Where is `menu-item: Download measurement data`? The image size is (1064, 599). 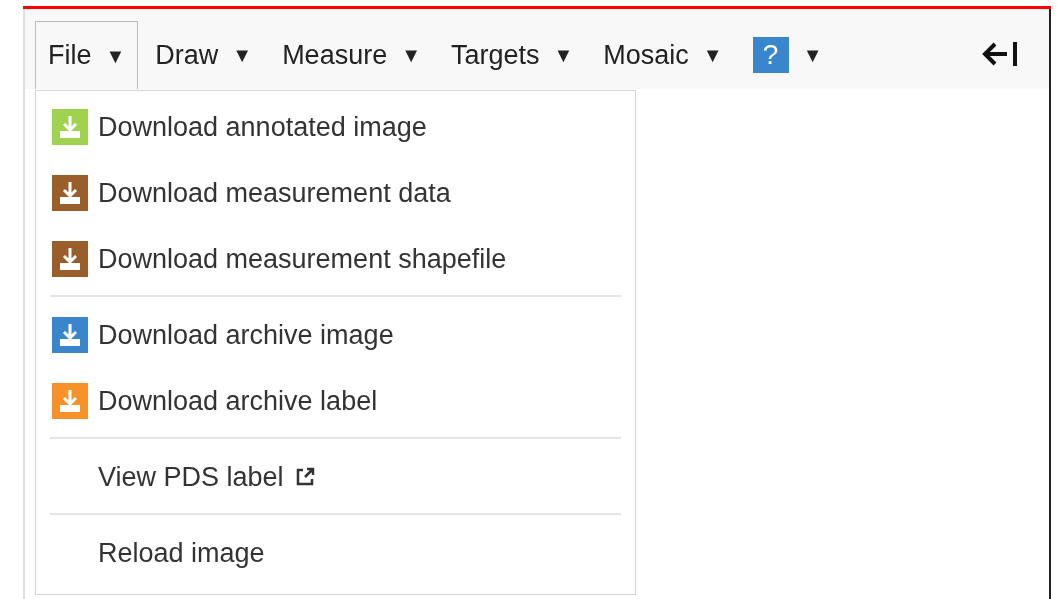
menu-item: Download measurement data is located at coordinates (335, 196).